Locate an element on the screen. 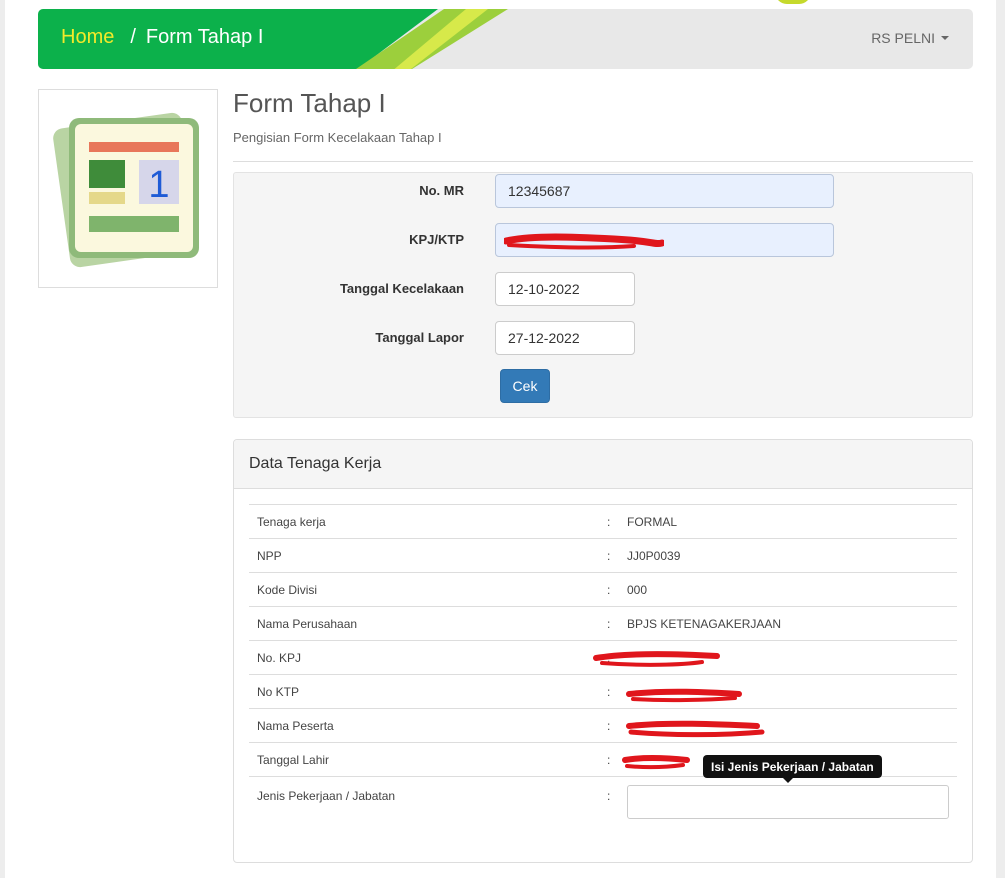  jenis-pekerjaan-input is located at coordinates (788, 802).